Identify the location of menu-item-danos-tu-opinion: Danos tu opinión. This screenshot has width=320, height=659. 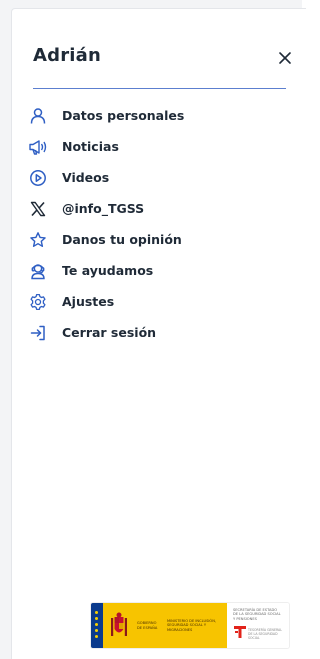
(104, 239).